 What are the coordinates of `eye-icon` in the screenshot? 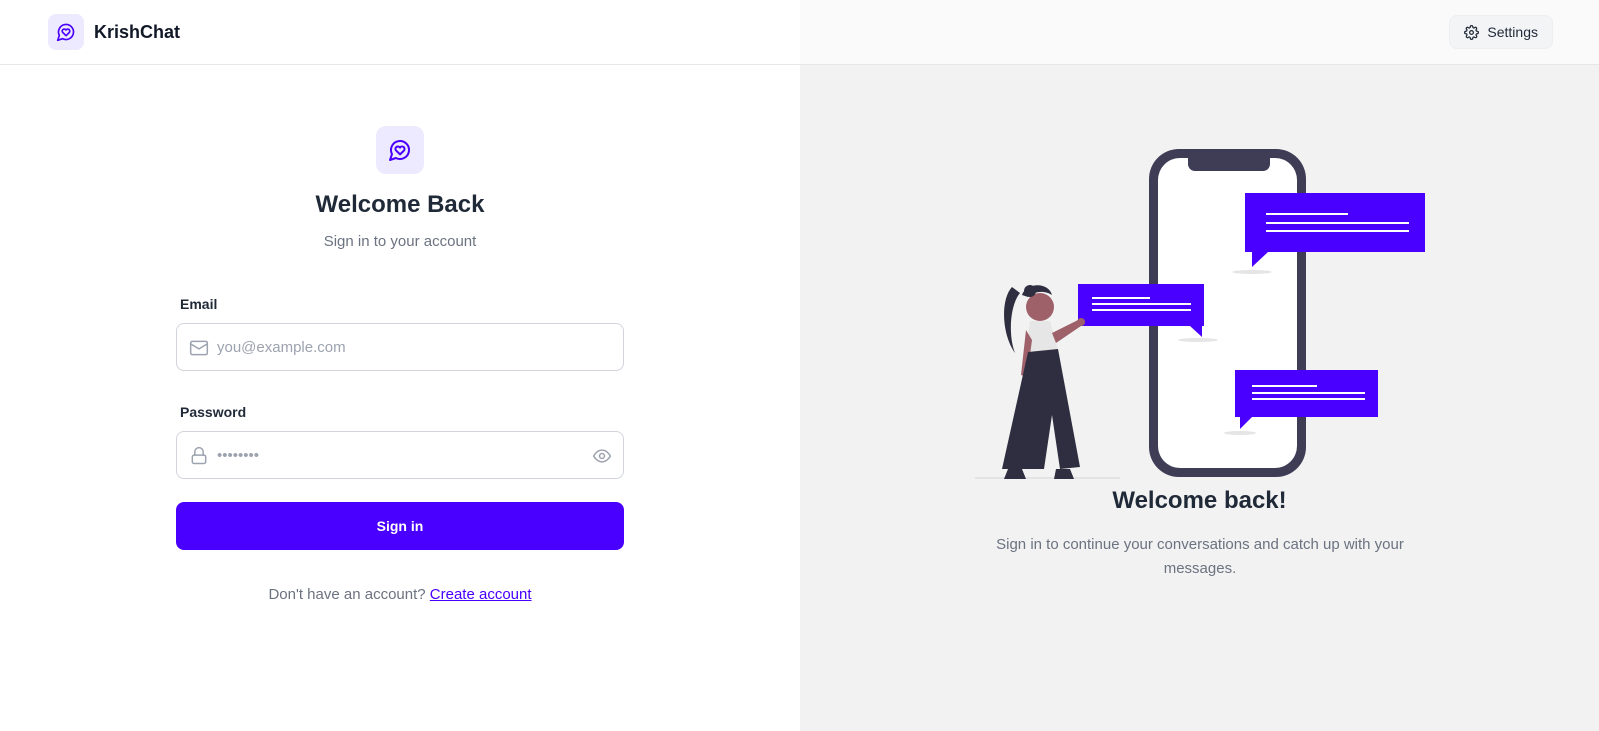 It's located at (602, 456).